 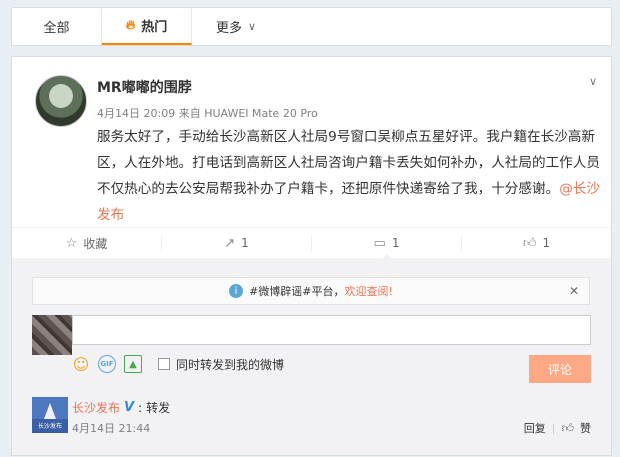 What do you see at coordinates (252, 26) in the screenshot?
I see `chevron-down-icon: ∨` at bounding box center [252, 26].